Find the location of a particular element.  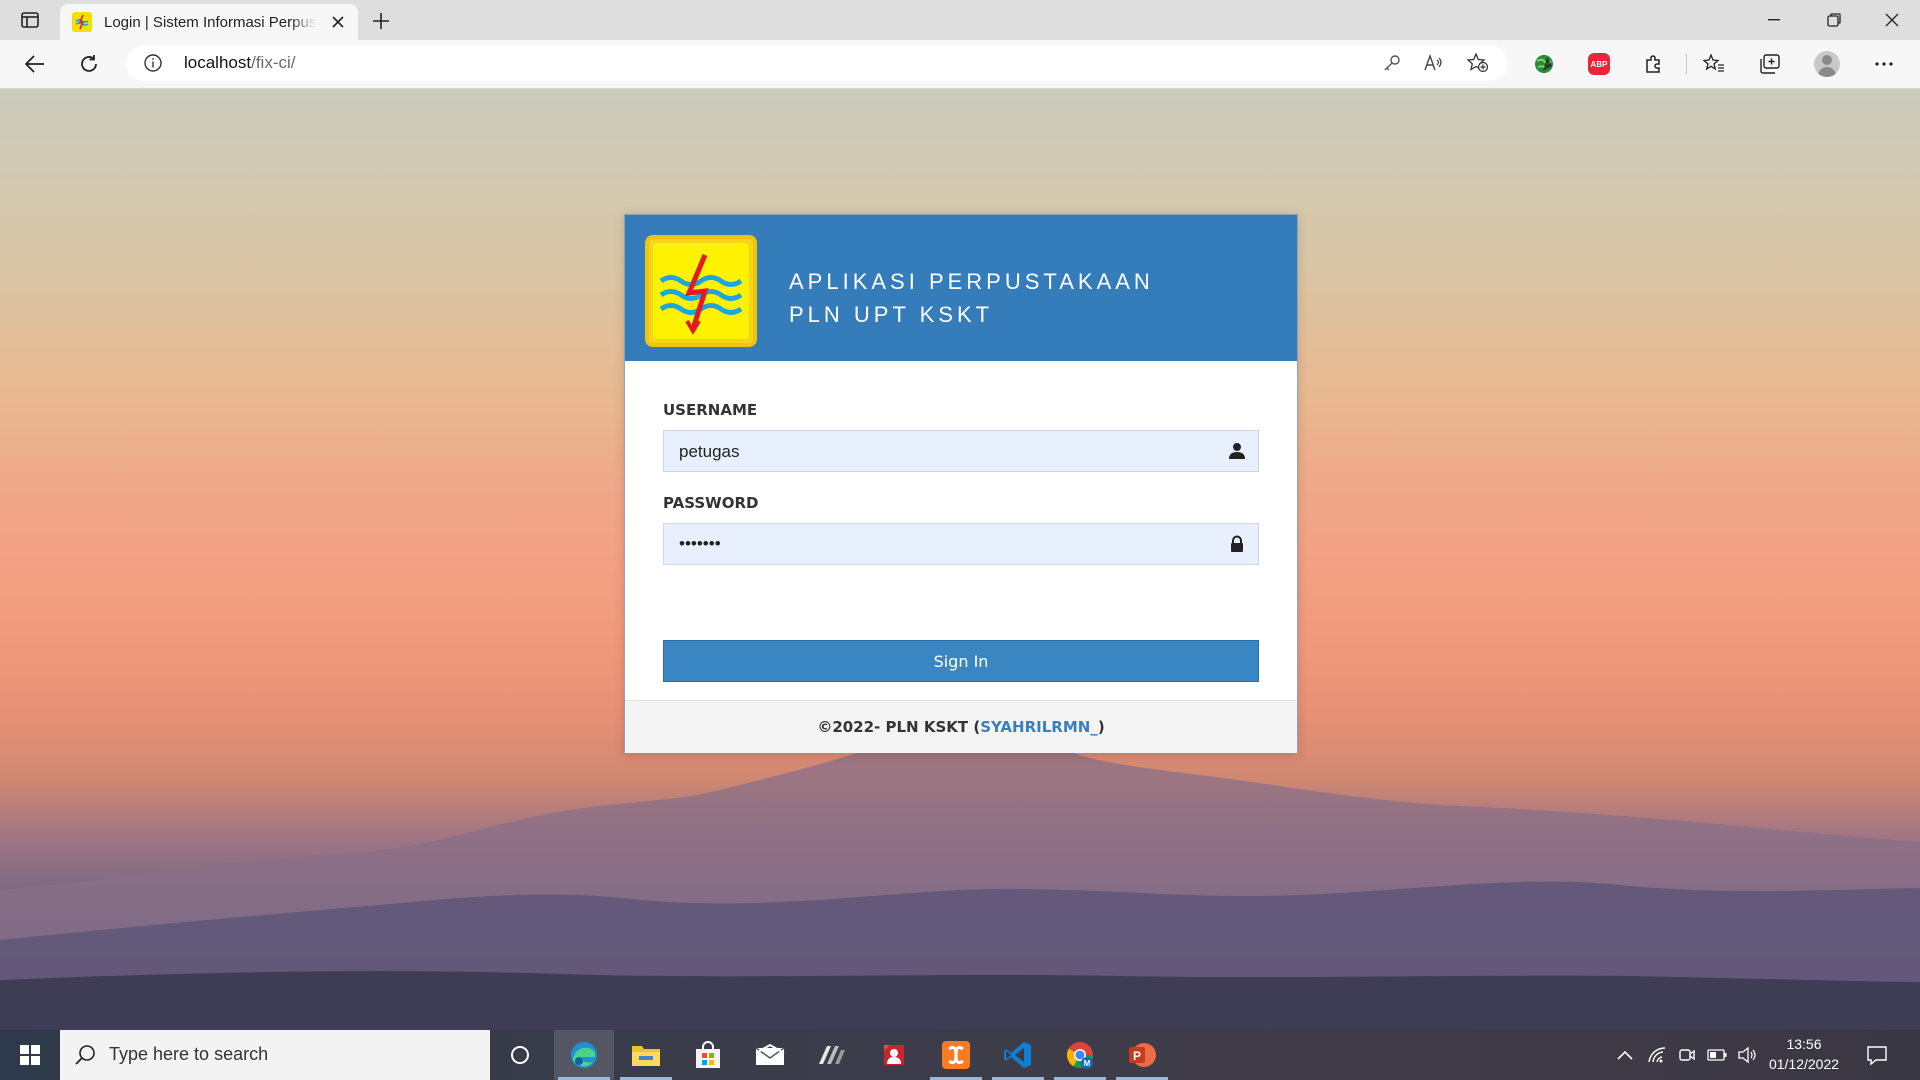

chrome-icon: M is located at coordinates (1080, 1055).